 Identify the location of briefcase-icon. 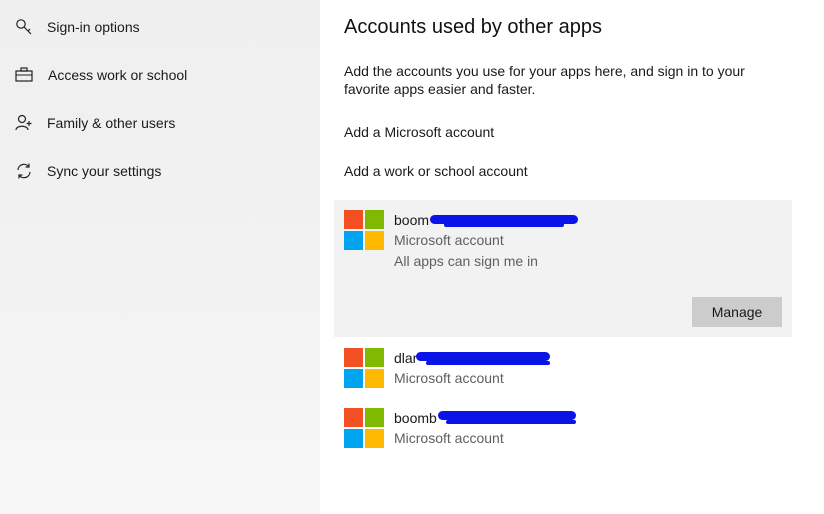
(24, 75).